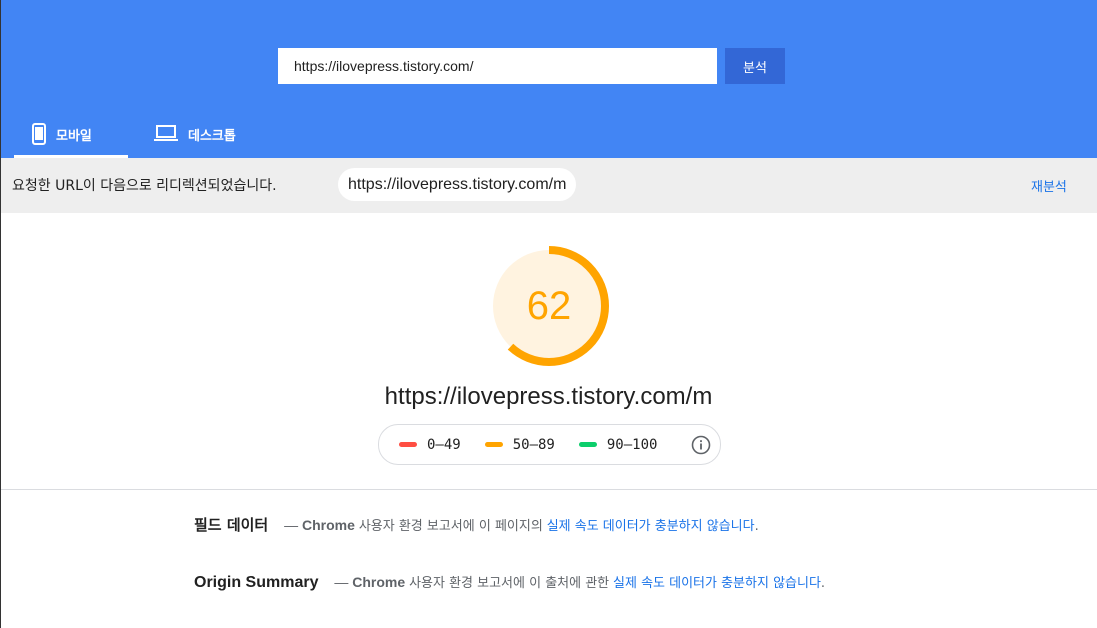 The width and height of the screenshot is (1097, 628). What do you see at coordinates (212, 136) in the screenshot?
I see `tab-desktop-label: 데스크톱` at bounding box center [212, 136].